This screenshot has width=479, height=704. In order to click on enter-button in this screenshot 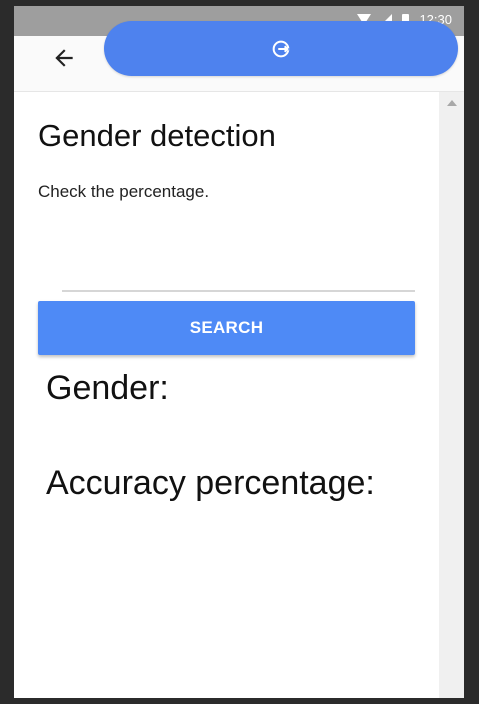, I will do `click(281, 48)`.